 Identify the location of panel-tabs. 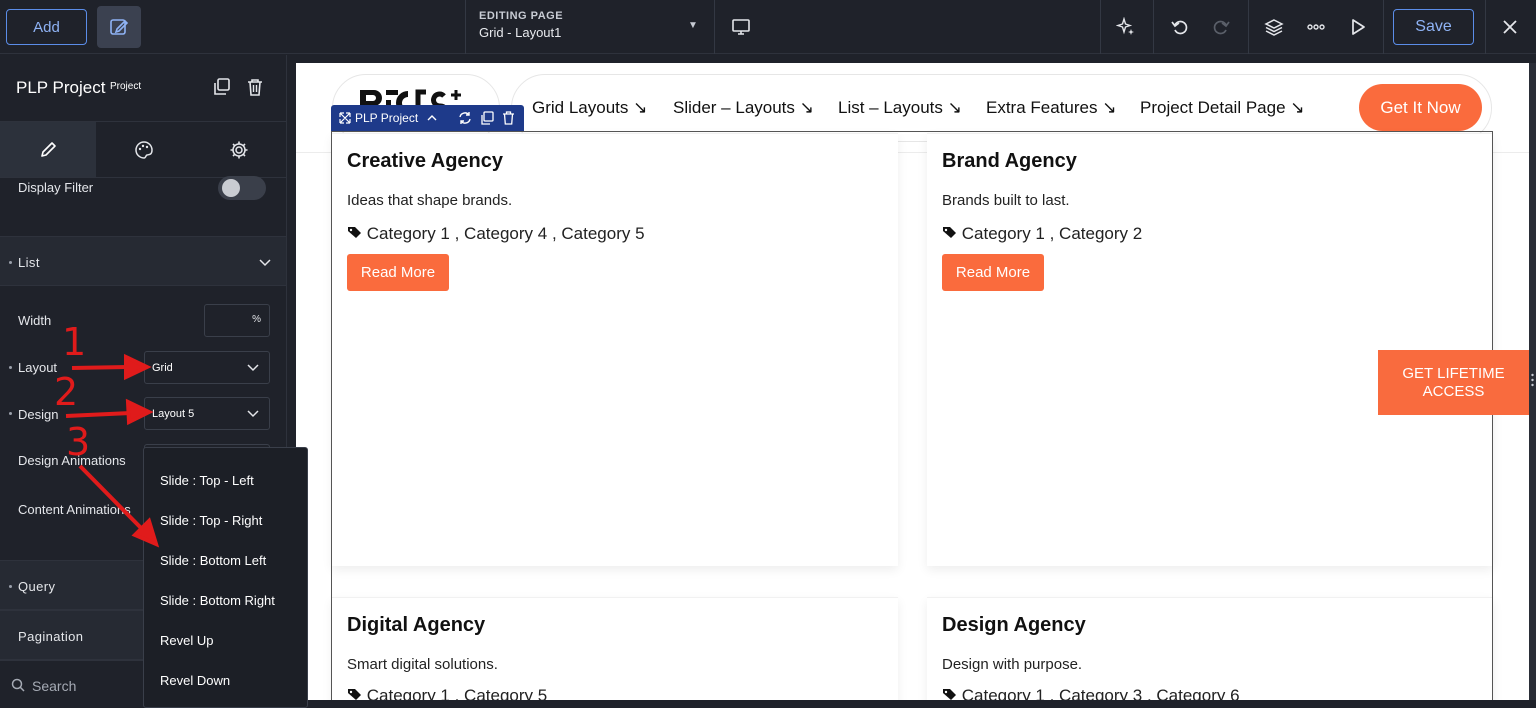
(143, 149).